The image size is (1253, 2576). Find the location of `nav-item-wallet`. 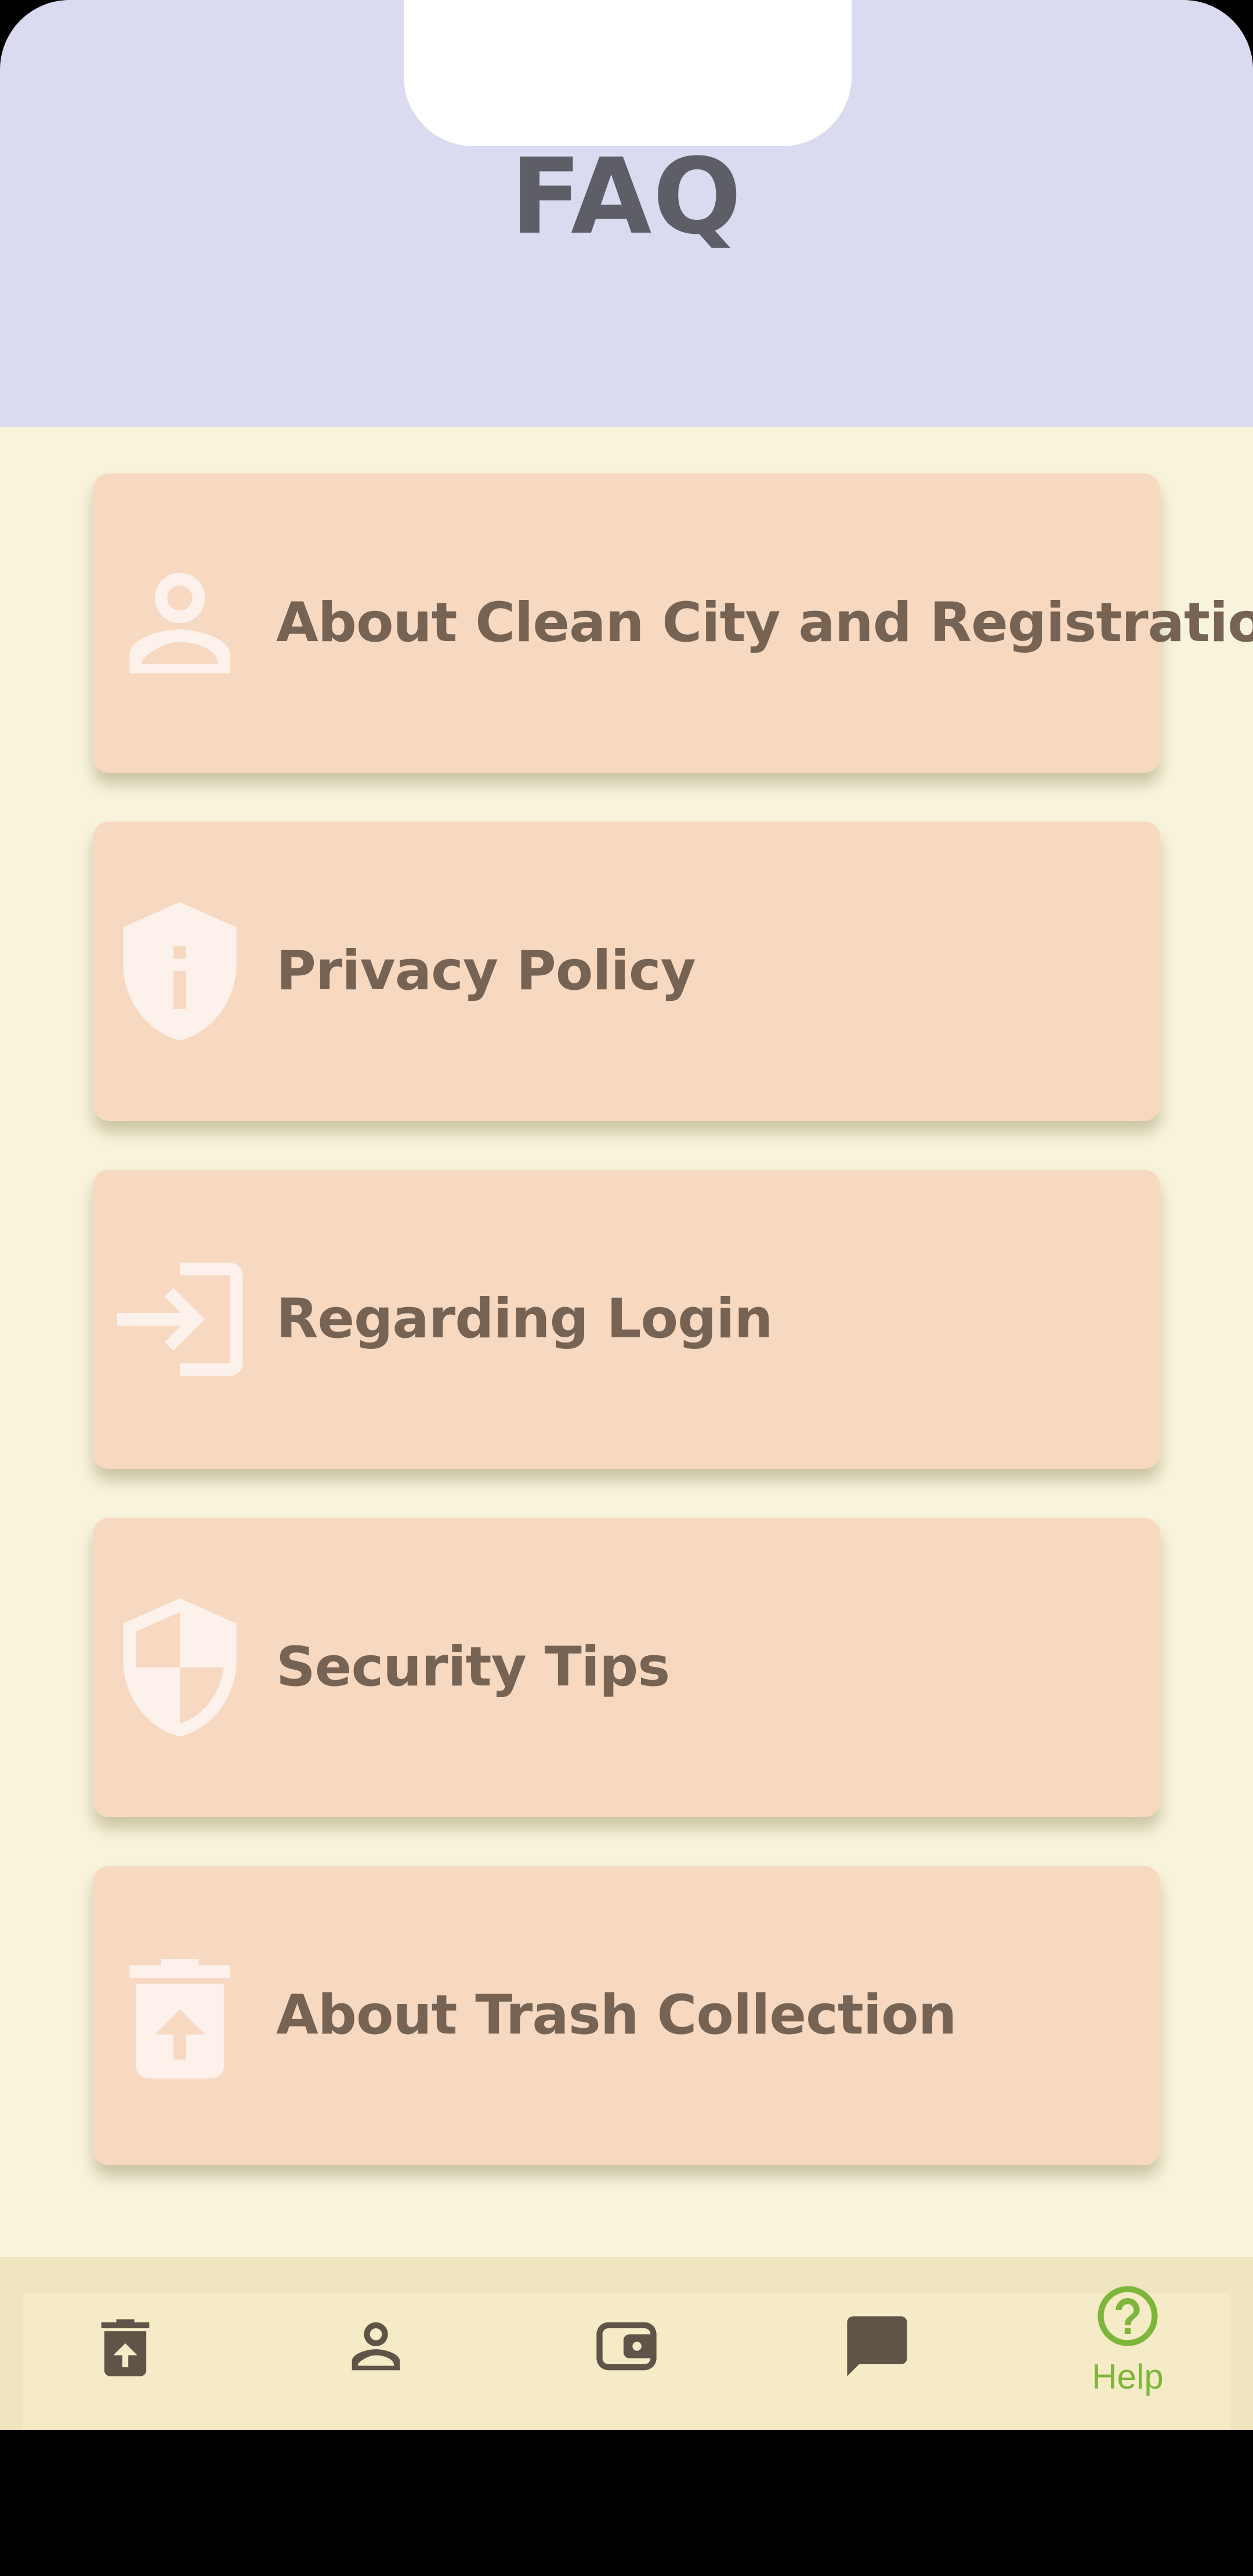

nav-item-wallet is located at coordinates (626, 2343).